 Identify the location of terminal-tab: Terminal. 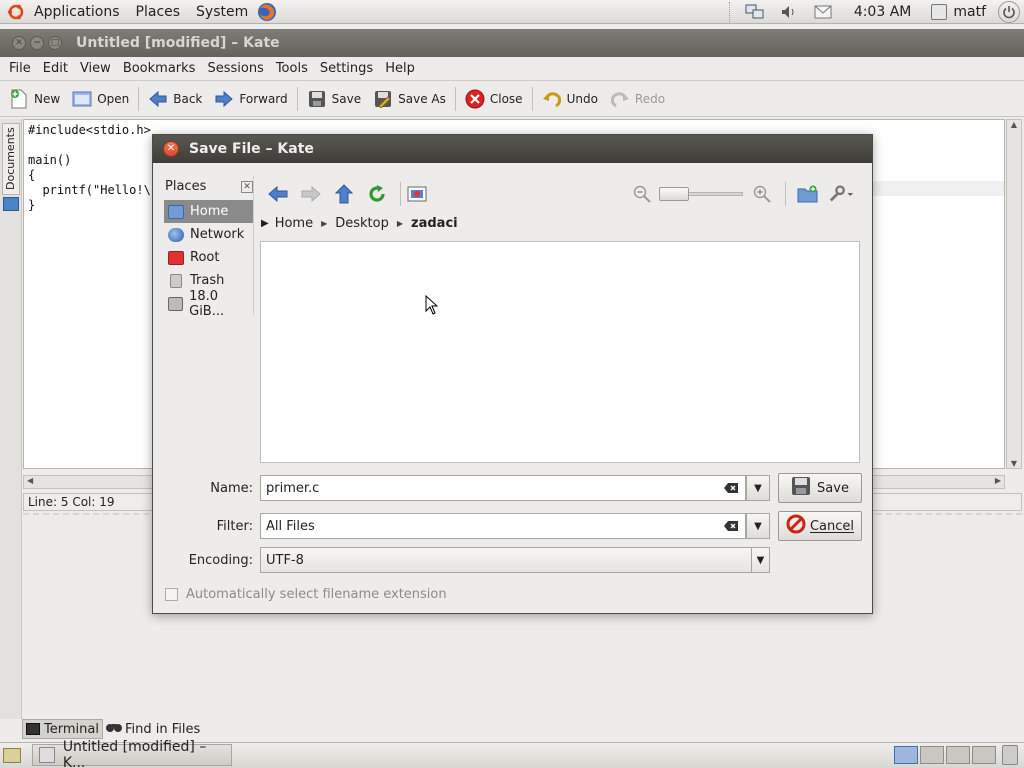
(62, 729).